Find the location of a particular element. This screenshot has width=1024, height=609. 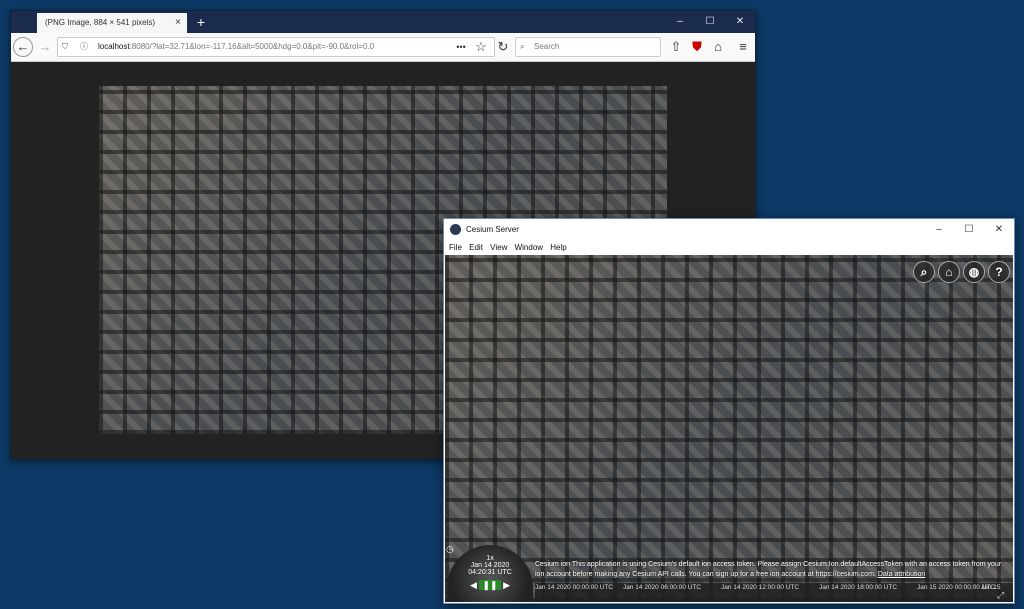

library-icon: ⇧ is located at coordinates (676, 47).